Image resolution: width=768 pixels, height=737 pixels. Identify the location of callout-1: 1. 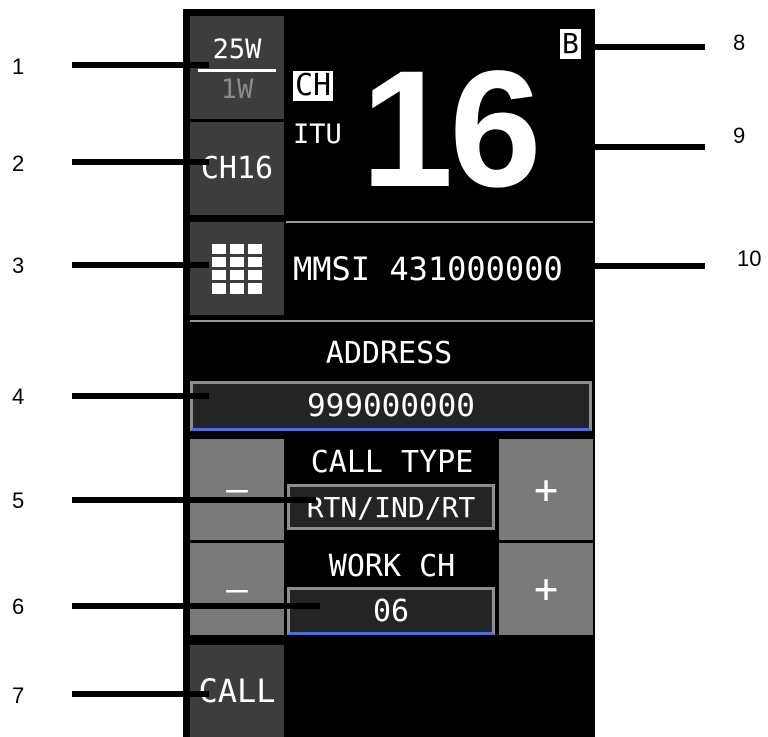
(18, 66).